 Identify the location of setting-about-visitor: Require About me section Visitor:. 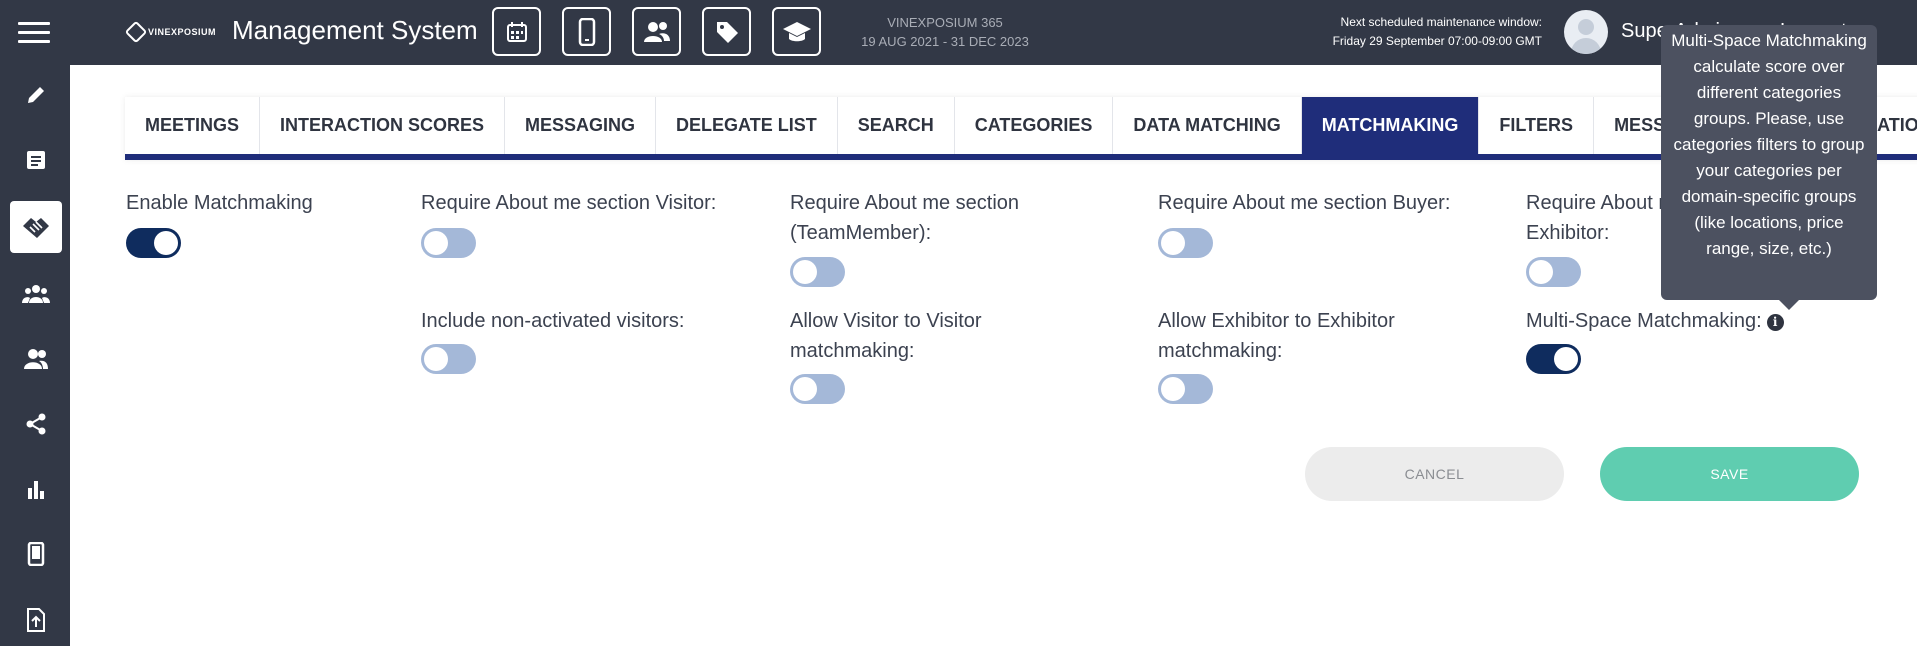
(591, 203).